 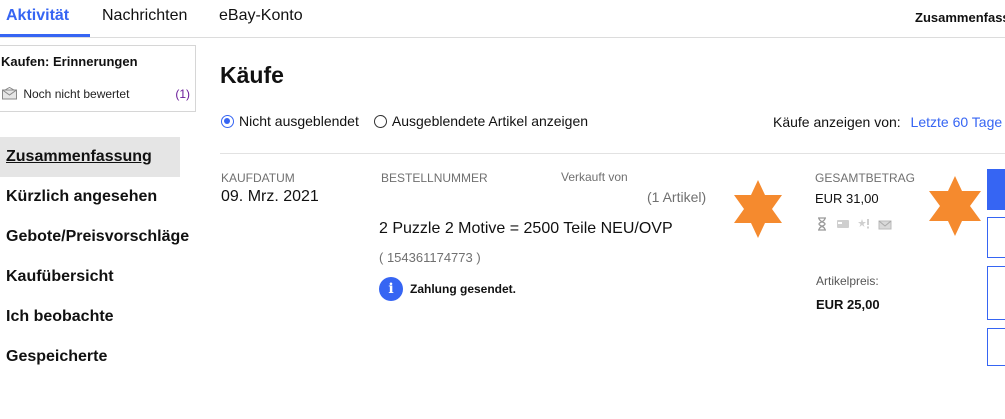 What do you see at coordinates (94, 237) in the screenshot?
I see `sidebar-item-gebote: Gebote/Preisvorschläge` at bounding box center [94, 237].